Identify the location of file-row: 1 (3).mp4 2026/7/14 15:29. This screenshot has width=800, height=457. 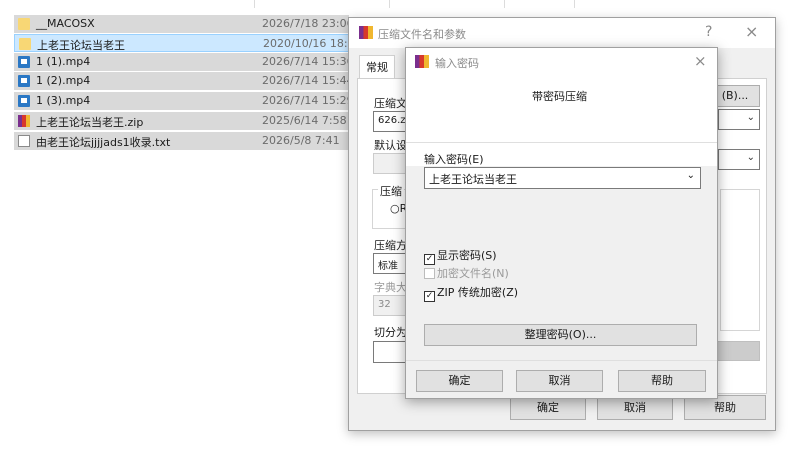
(184, 101).